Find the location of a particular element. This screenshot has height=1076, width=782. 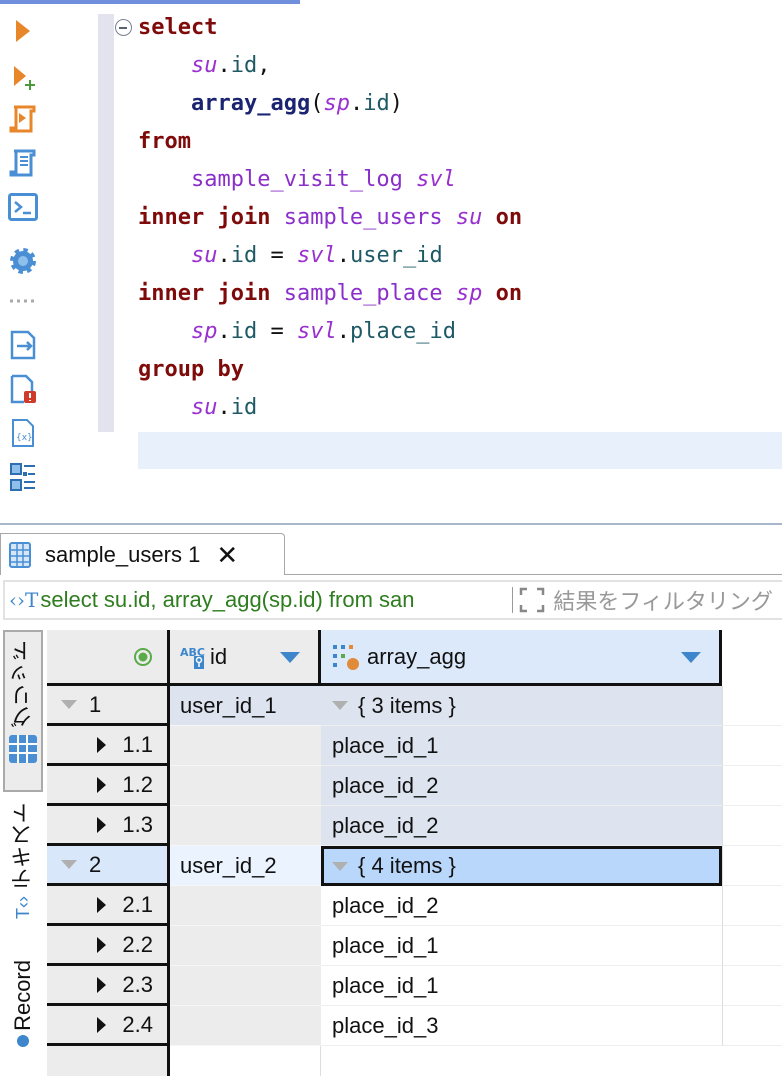

execute-script-new-tab-icon is located at coordinates (23, 163).